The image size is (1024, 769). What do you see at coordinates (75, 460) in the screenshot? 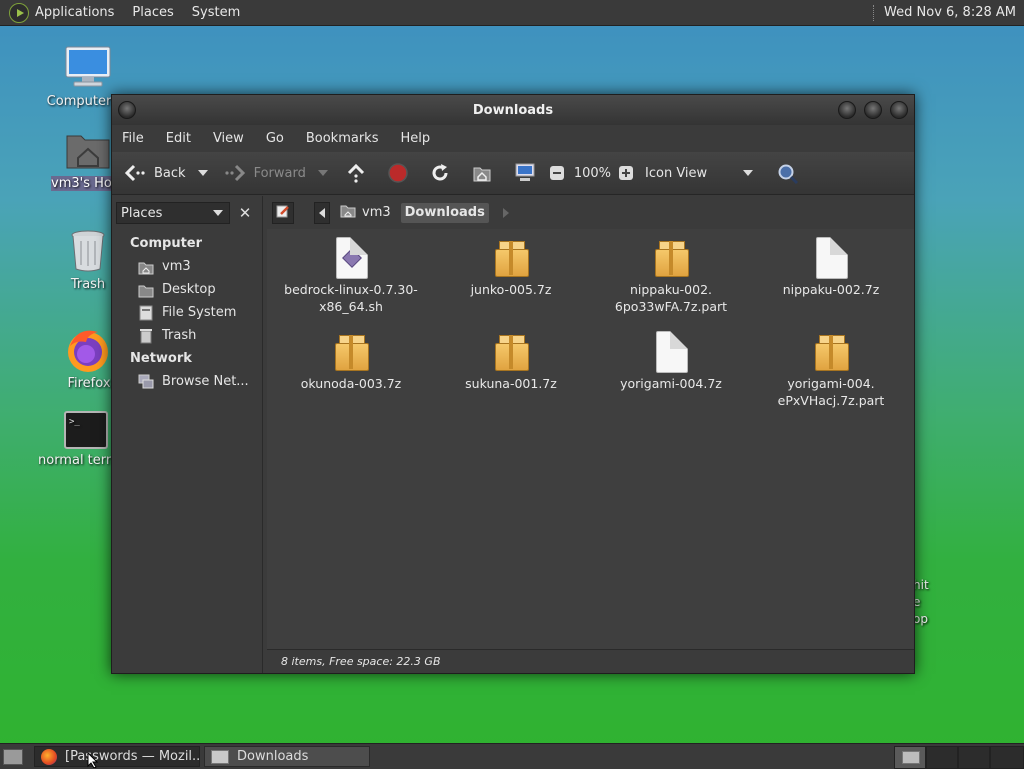
I see `desktop-icon-label: normal terminal` at bounding box center [75, 460].